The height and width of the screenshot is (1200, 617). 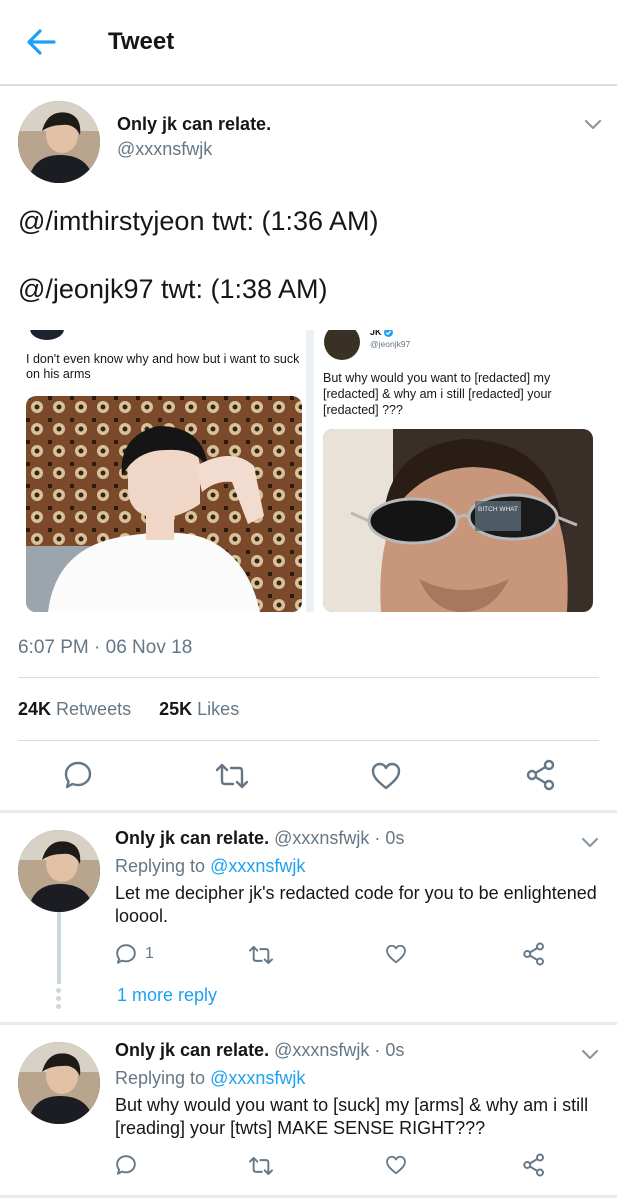 What do you see at coordinates (389, 334) in the screenshot?
I see `verified-icon` at bounding box center [389, 334].